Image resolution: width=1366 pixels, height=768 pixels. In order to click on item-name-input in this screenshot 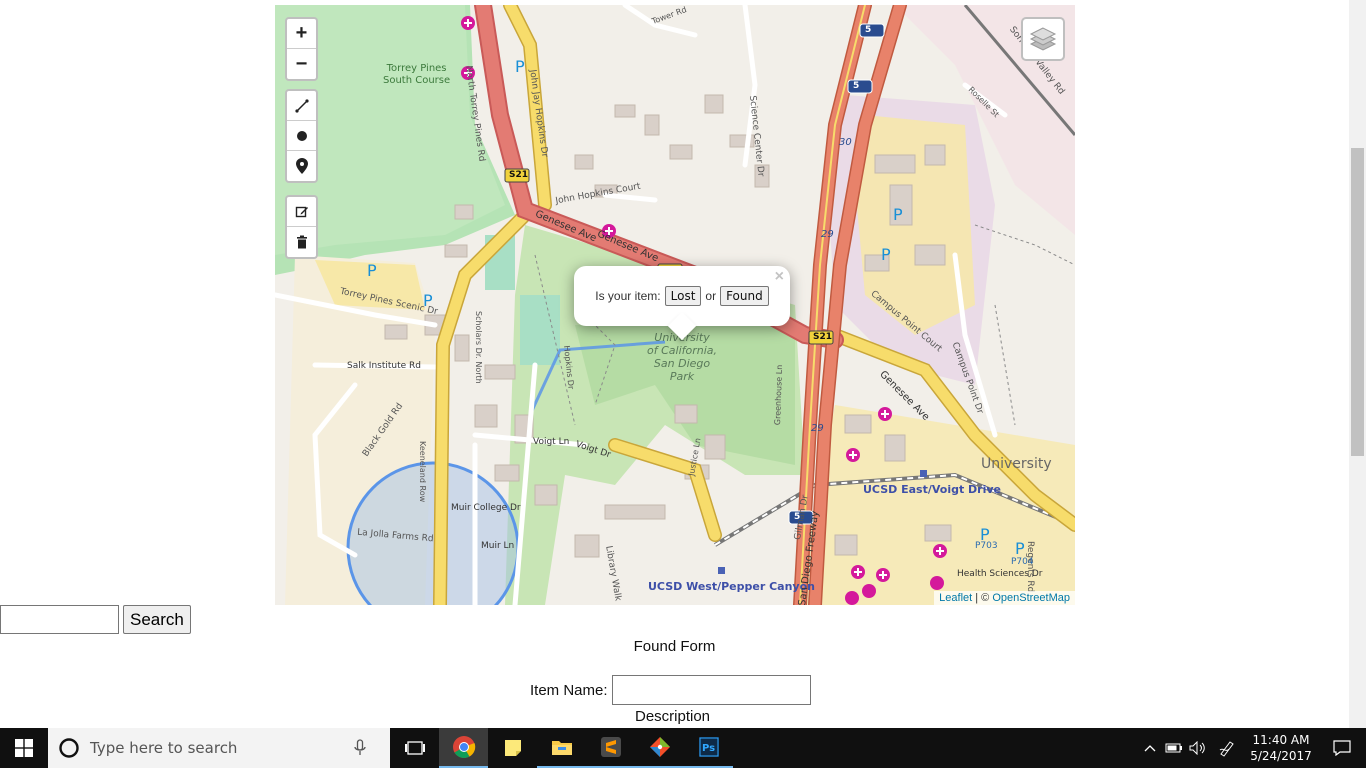, I will do `click(711, 690)`.